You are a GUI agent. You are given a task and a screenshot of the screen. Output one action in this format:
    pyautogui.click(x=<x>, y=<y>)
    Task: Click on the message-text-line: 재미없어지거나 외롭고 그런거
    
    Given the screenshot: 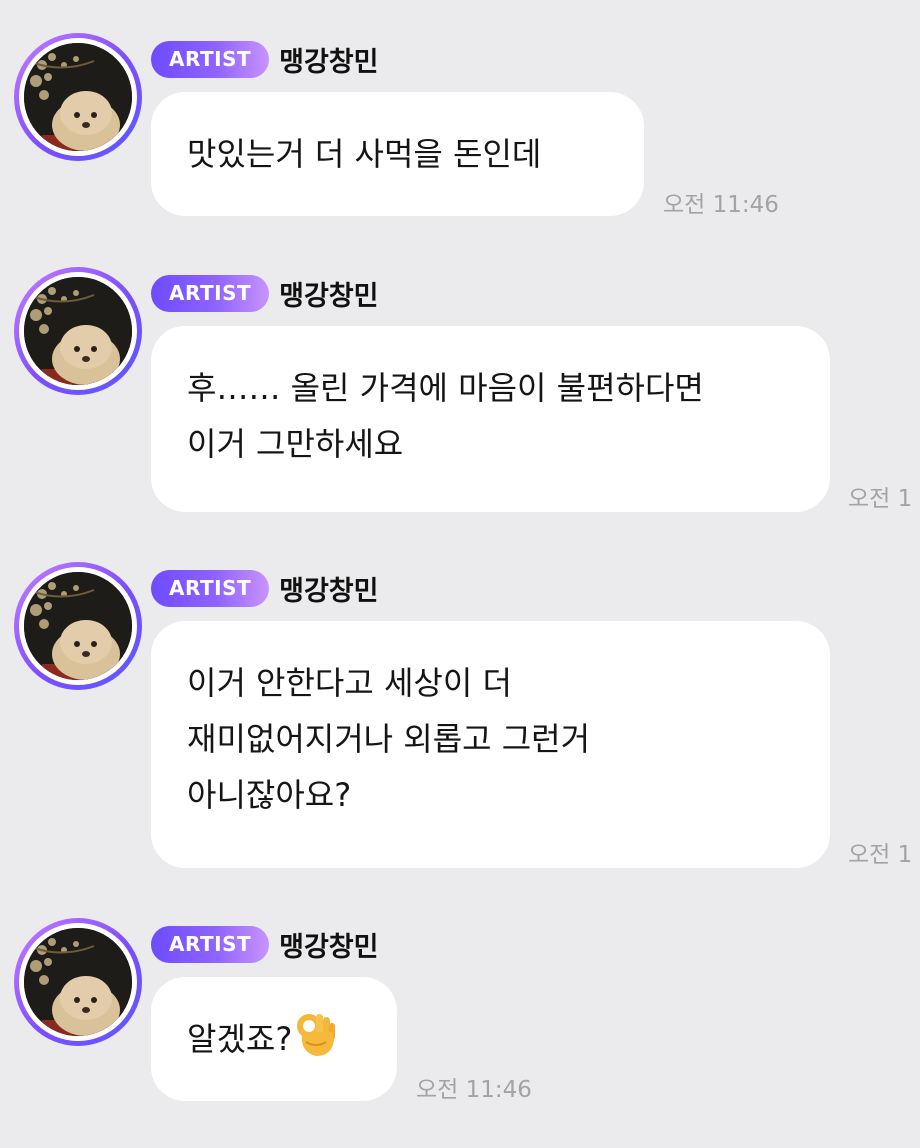 What is the action you would take?
    pyautogui.click(x=389, y=739)
    